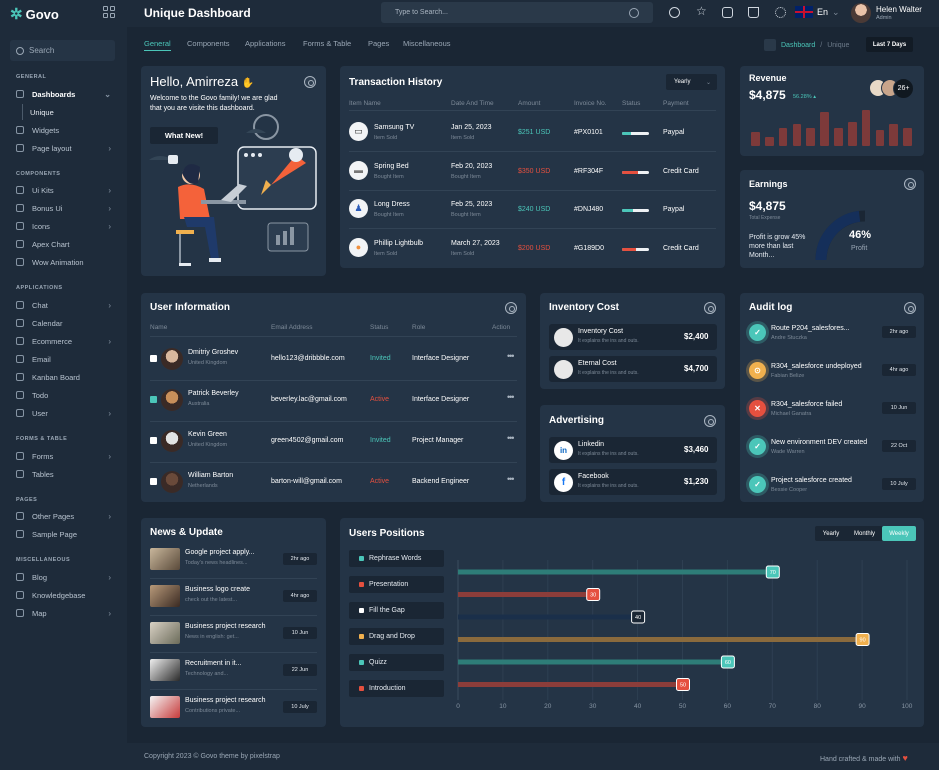 The width and height of the screenshot is (939, 770). Describe the element at coordinates (63, 208) in the screenshot. I see `sidebar-item-bonus-ui: Bonus Ui ›` at that location.